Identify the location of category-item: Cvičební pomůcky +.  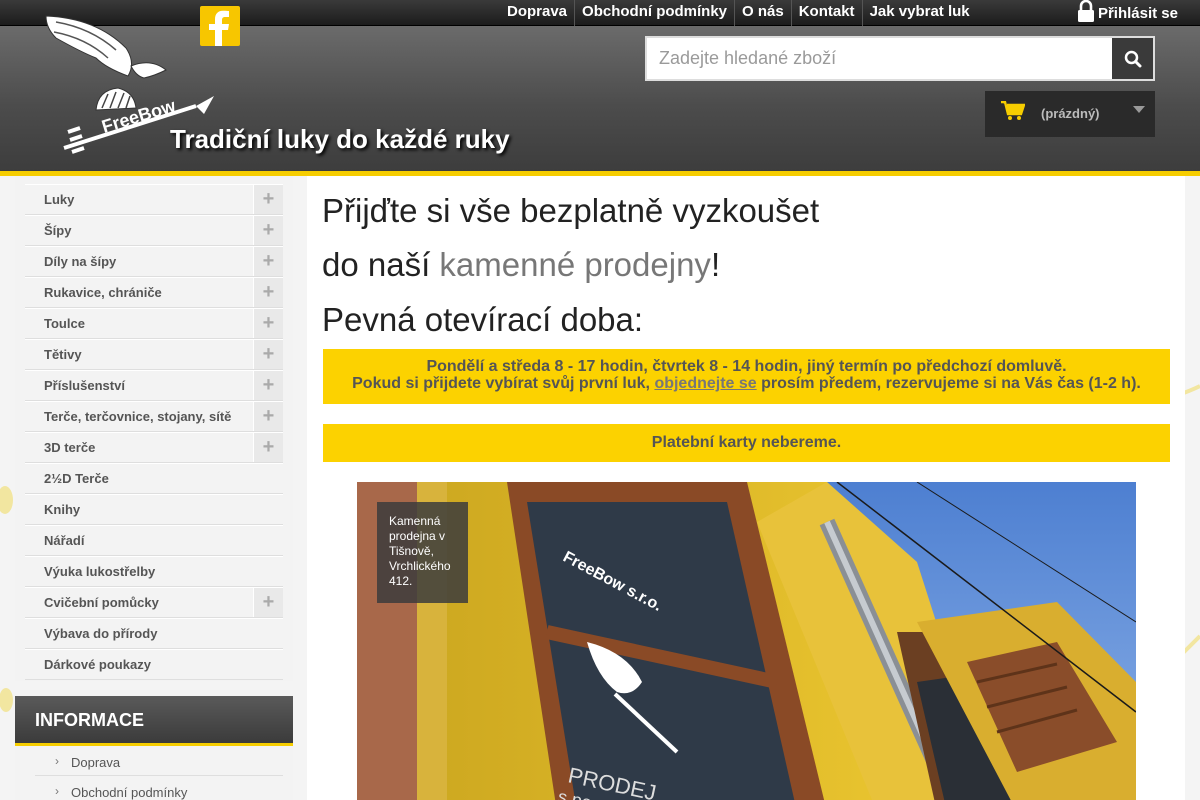
(154, 602).